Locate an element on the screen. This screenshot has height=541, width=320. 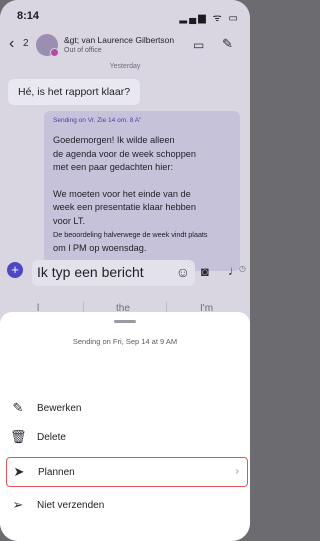
send-icon: ➢ is located at coordinates (18, 504).